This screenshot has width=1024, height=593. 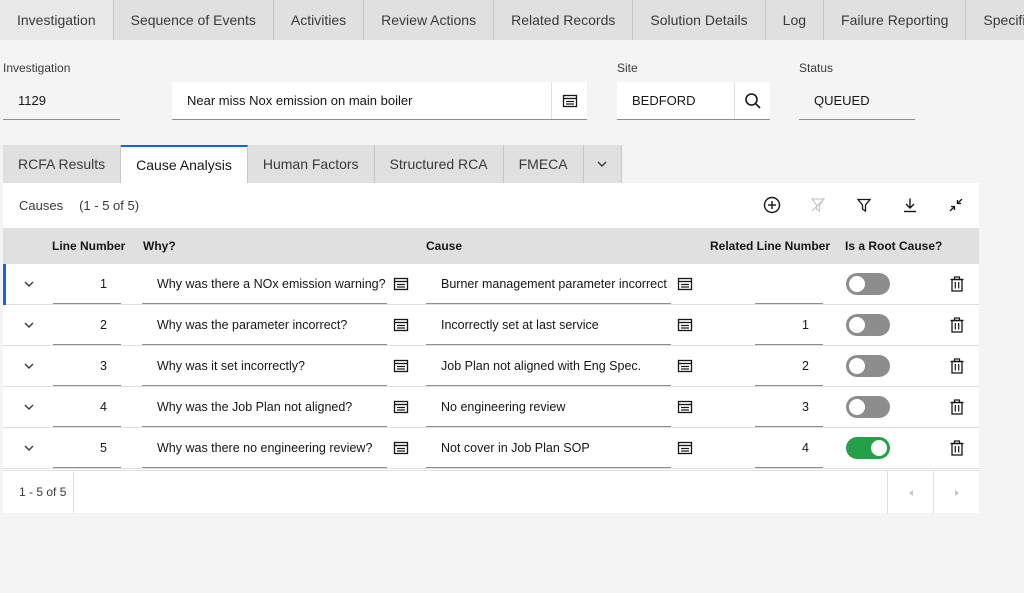 What do you see at coordinates (87, 407) in the screenshot?
I see `line-number-field: 4` at bounding box center [87, 407].